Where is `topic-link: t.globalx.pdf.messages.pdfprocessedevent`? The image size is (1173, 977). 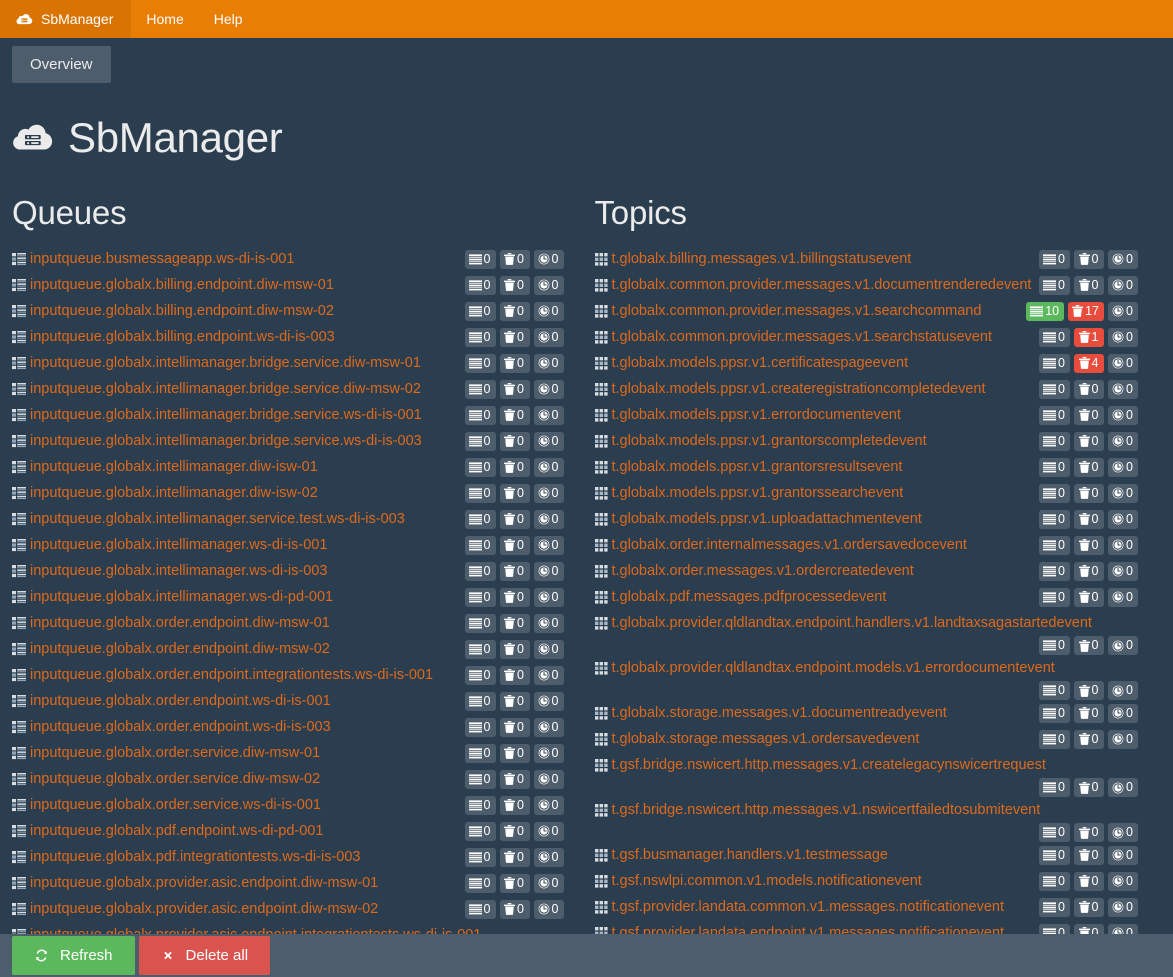
topic-link: t.globalx.pdf.messages.pdfprocessedevent is located at coordinates (740, 597).